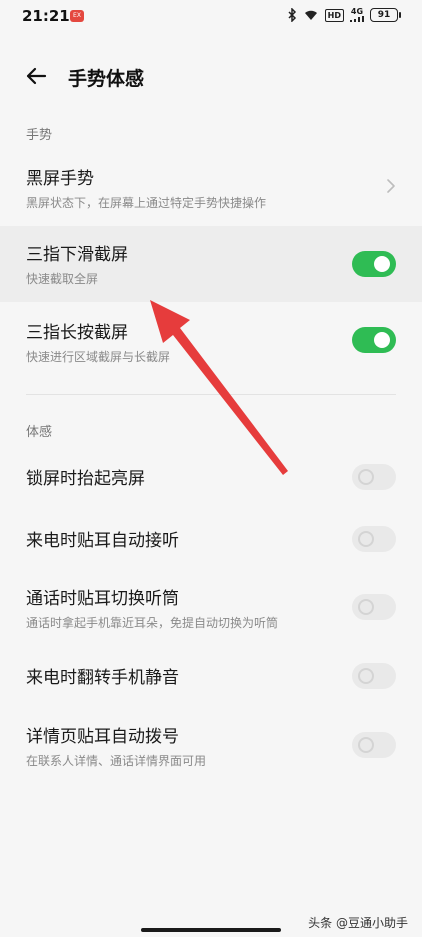 The width and height of the screenshot is (422, 937). What do you see at coordinates (391, 186) in the screenshot?
I see `chevron-right-icon` at bounding box center [391, 186].